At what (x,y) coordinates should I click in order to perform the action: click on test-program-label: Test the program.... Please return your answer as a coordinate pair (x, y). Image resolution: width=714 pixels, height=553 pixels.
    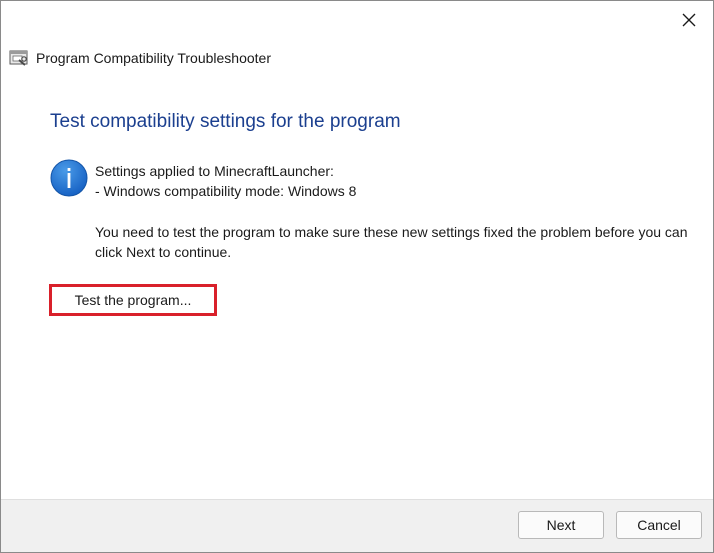
    Looking at the image, I should click on (133, 300).